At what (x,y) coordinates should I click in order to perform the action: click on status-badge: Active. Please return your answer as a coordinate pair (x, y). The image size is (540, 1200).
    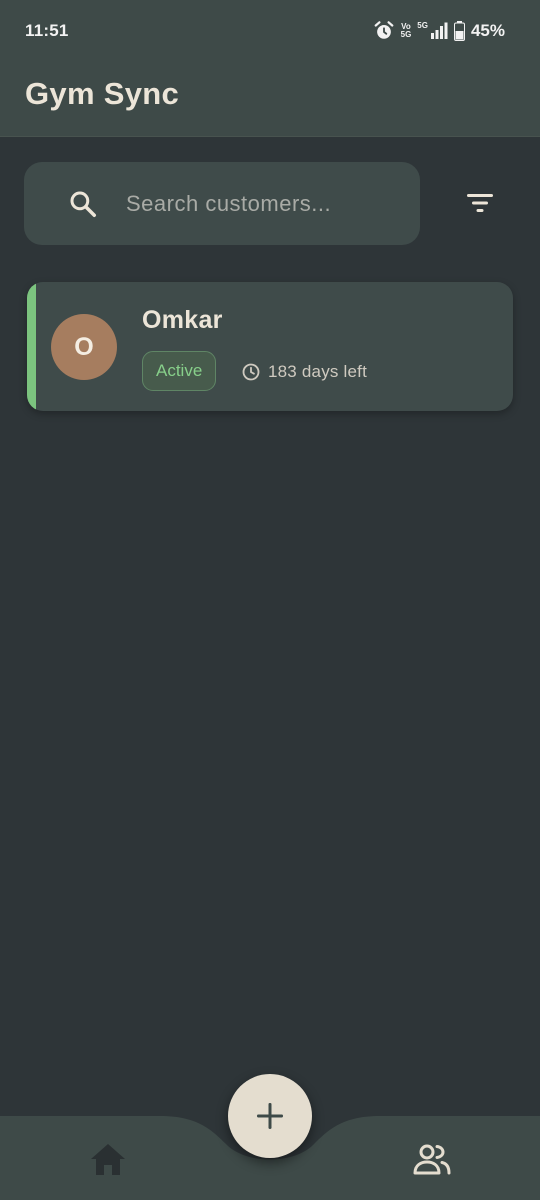
    Looking at the image, I should click on (179, 371).